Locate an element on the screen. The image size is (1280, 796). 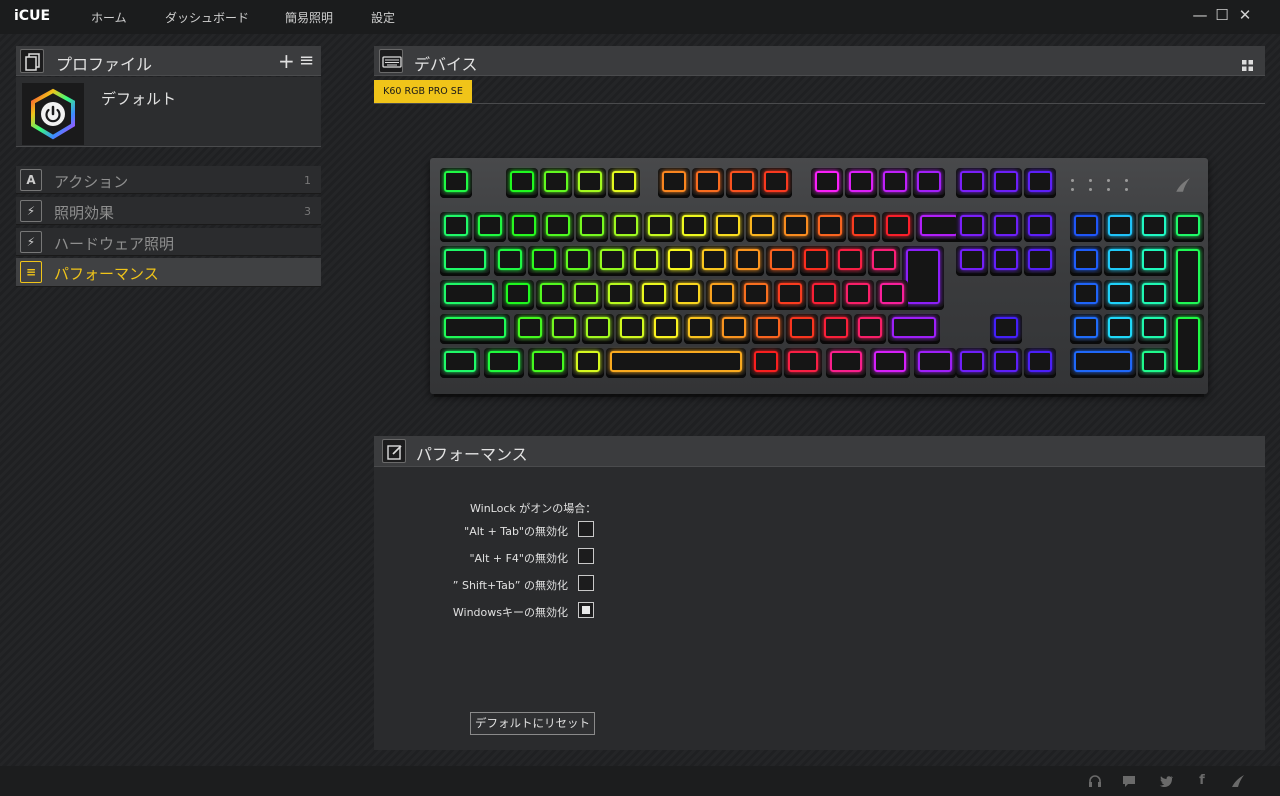
key-f11 is located at coordinates (895, 183).